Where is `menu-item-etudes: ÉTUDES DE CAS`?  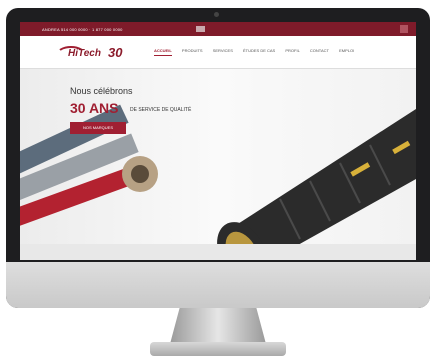 menu-item-etudes: ÉTUDES DE CAS is located at coordinates (259, 50).